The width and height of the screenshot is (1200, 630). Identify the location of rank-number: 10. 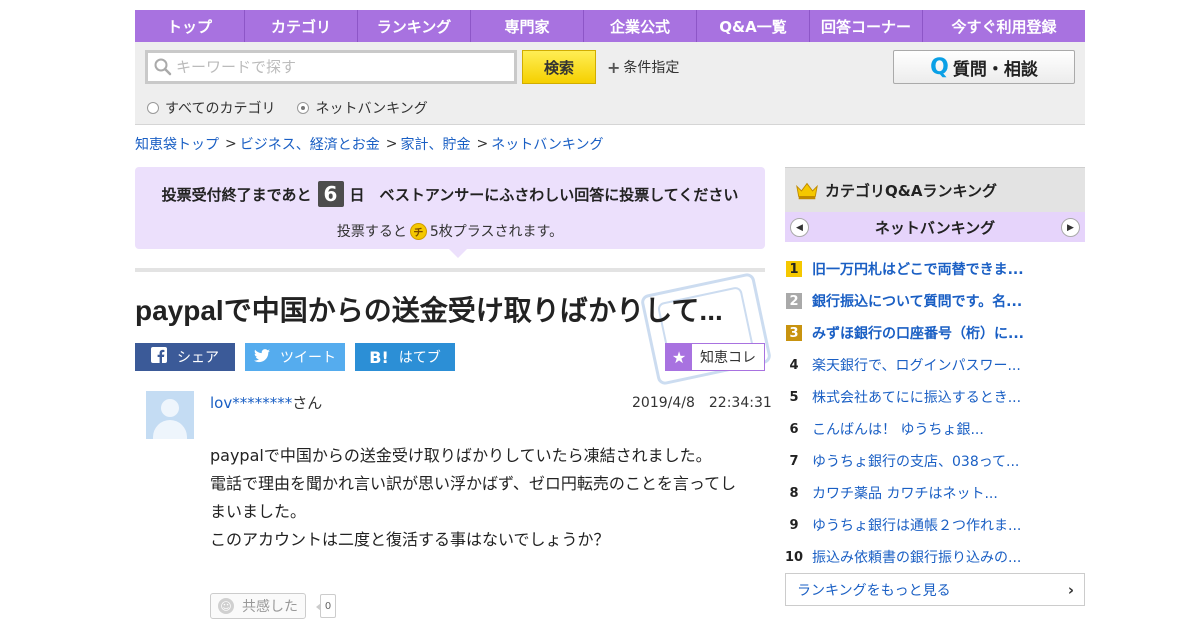
(794, 557).